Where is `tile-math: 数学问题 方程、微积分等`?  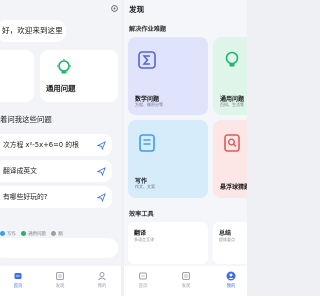 tile-math: 数学问题 方程、微积分等 is located at coordinates (168, 76).